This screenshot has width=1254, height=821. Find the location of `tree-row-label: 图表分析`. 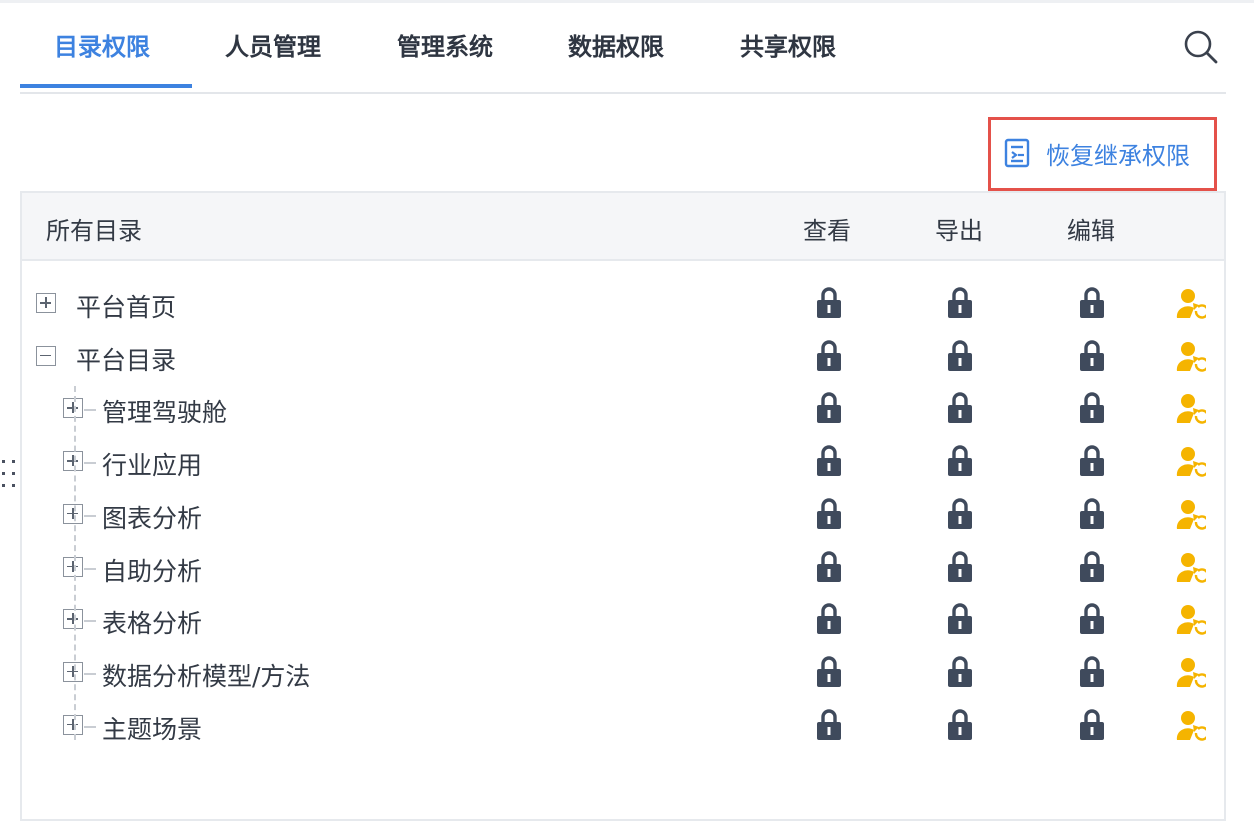

tree-row-label: 图表分析 is located at coordinates (152, 517).